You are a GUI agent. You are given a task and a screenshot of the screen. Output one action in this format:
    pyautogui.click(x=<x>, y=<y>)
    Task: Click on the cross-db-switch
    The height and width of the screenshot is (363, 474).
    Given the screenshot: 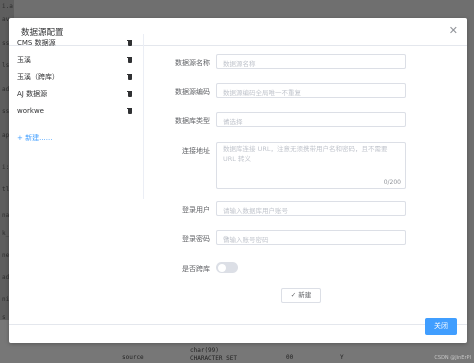 What is the action you would take?
    pyautogui.click(x=227, y=267)
    